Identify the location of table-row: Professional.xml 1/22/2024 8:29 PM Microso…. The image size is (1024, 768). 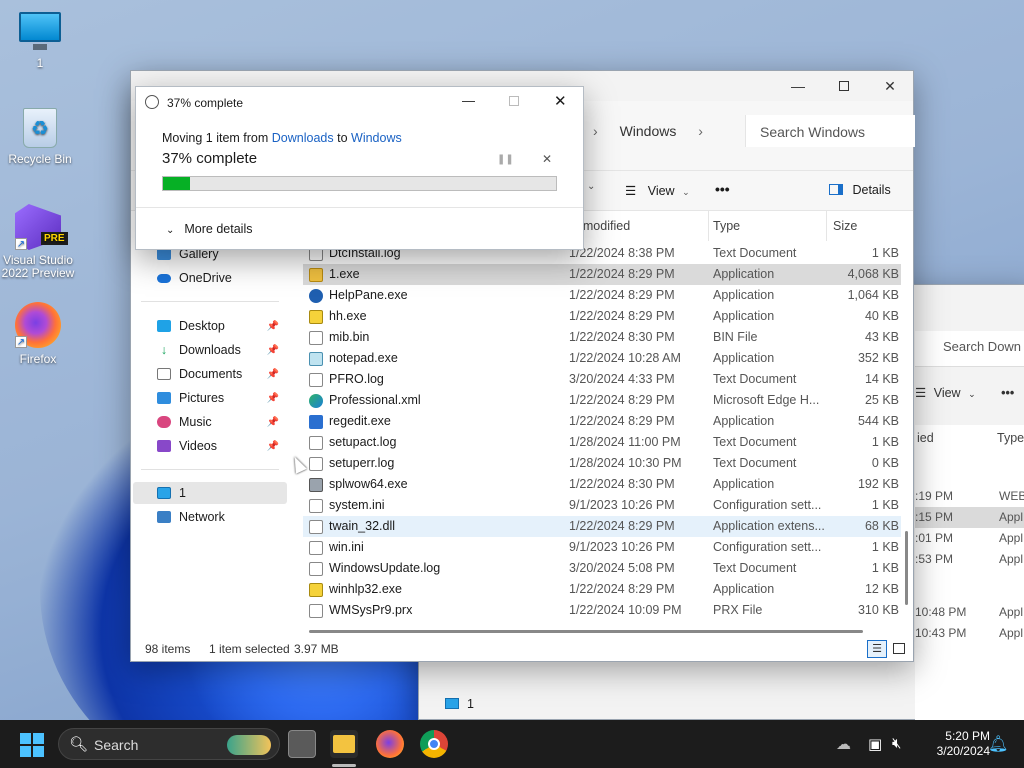
(602, 400).